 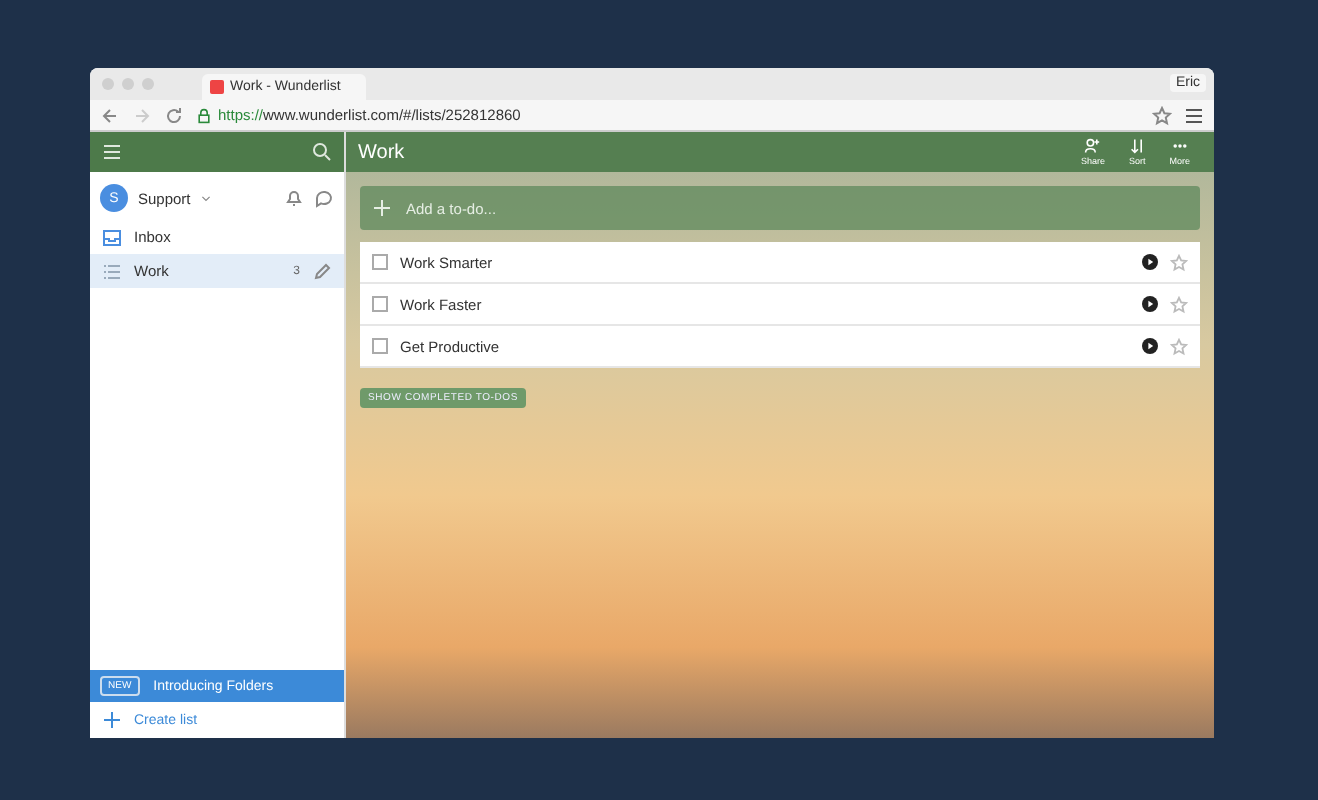 I want to click on menu-icon, so click(x=1194, y=115).